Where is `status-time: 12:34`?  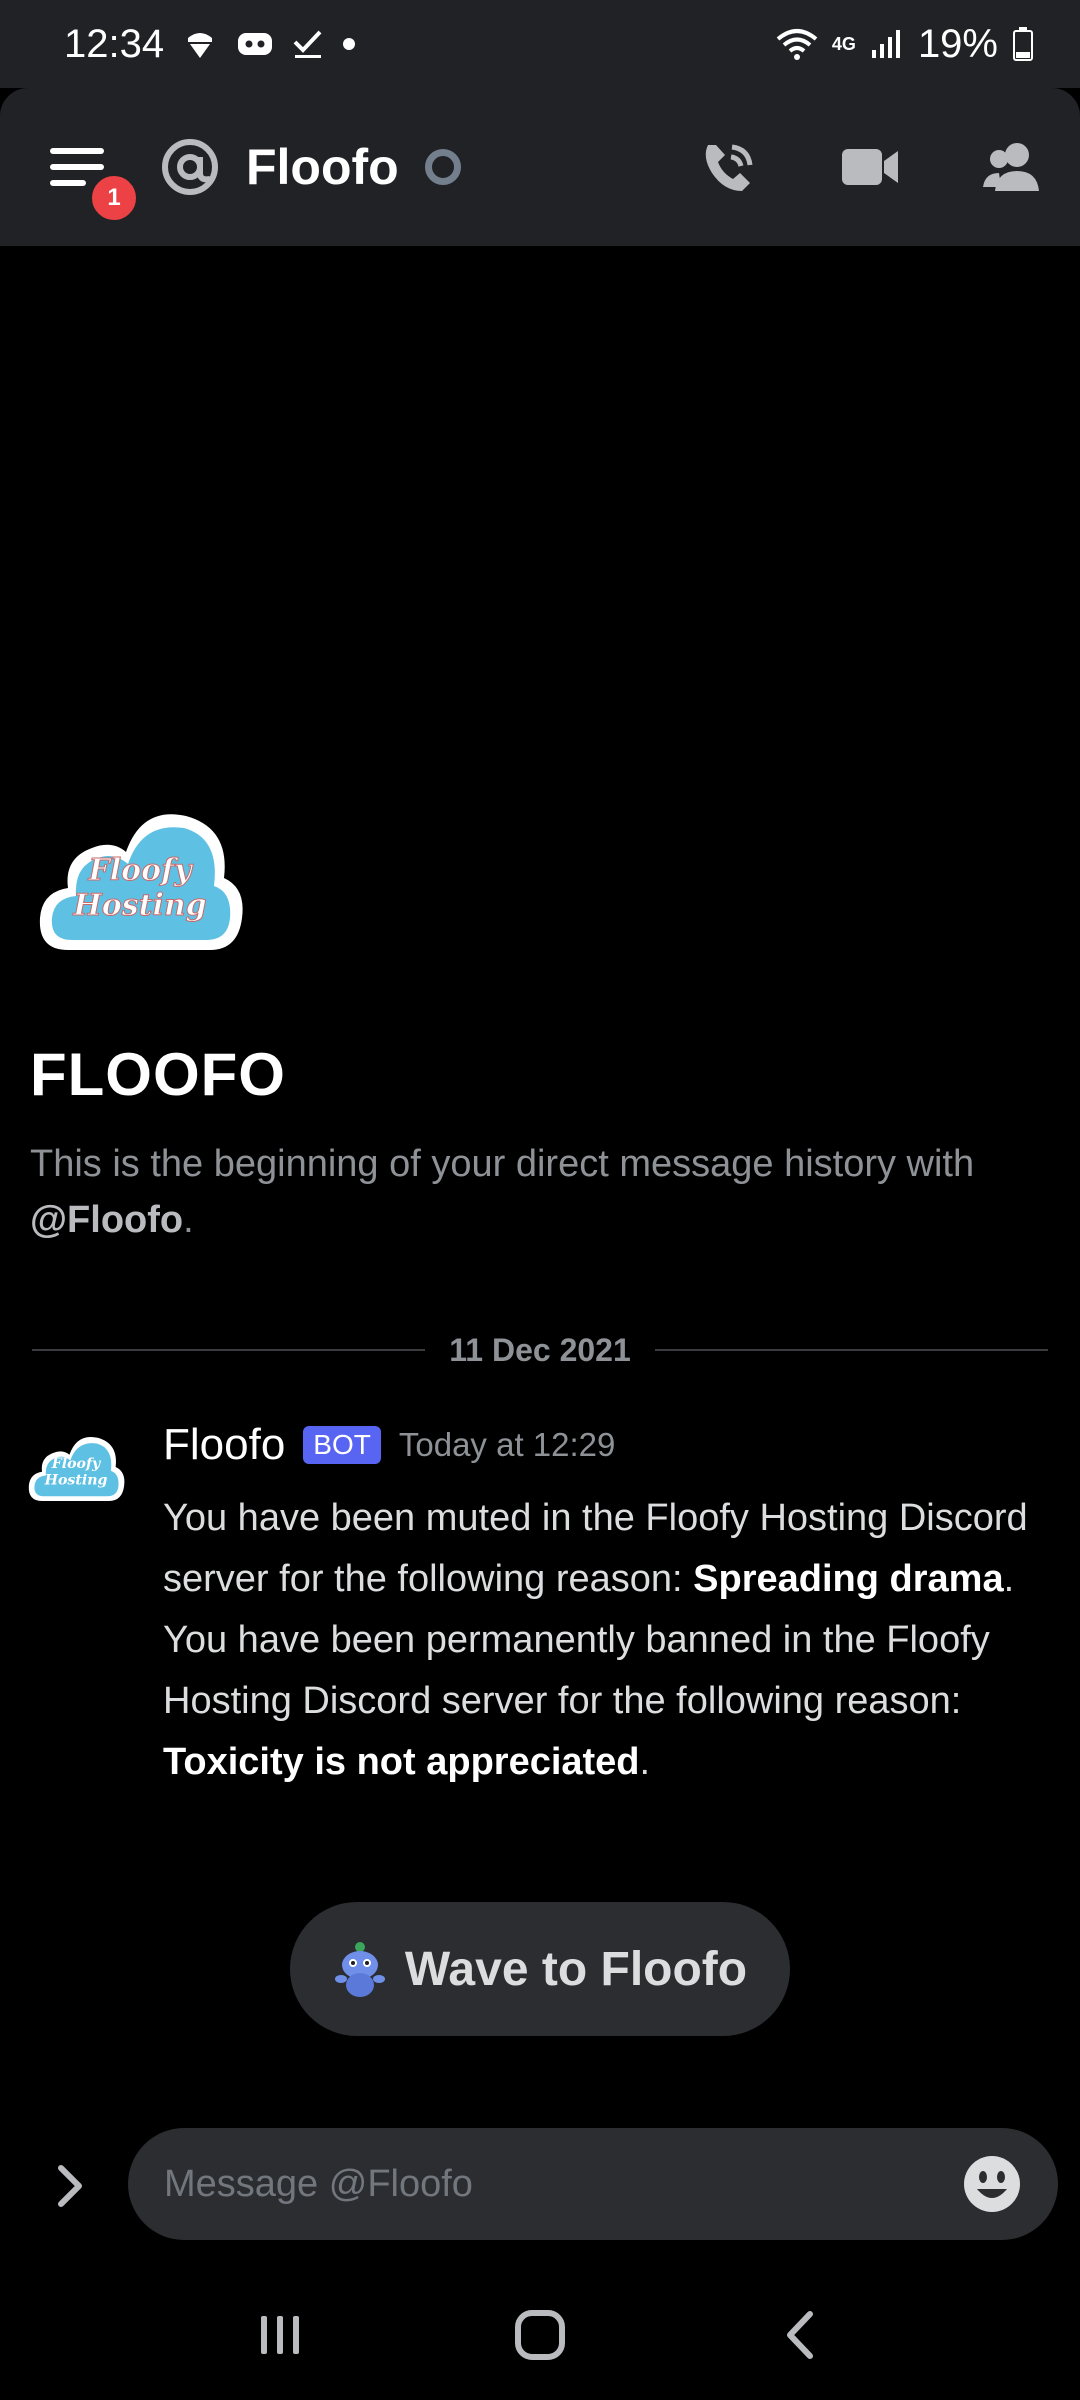
status-time: 12:34 is located at coordinates (114, 43).